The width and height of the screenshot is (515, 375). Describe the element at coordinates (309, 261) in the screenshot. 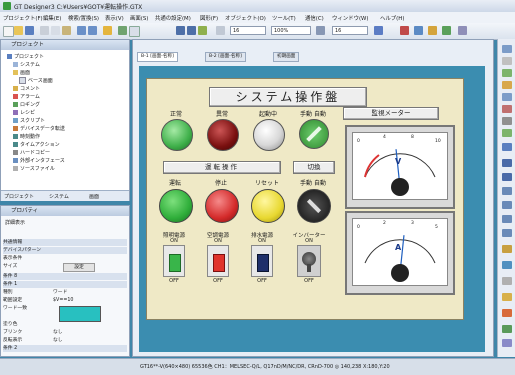

I see `inverter-key-switch` at that location.